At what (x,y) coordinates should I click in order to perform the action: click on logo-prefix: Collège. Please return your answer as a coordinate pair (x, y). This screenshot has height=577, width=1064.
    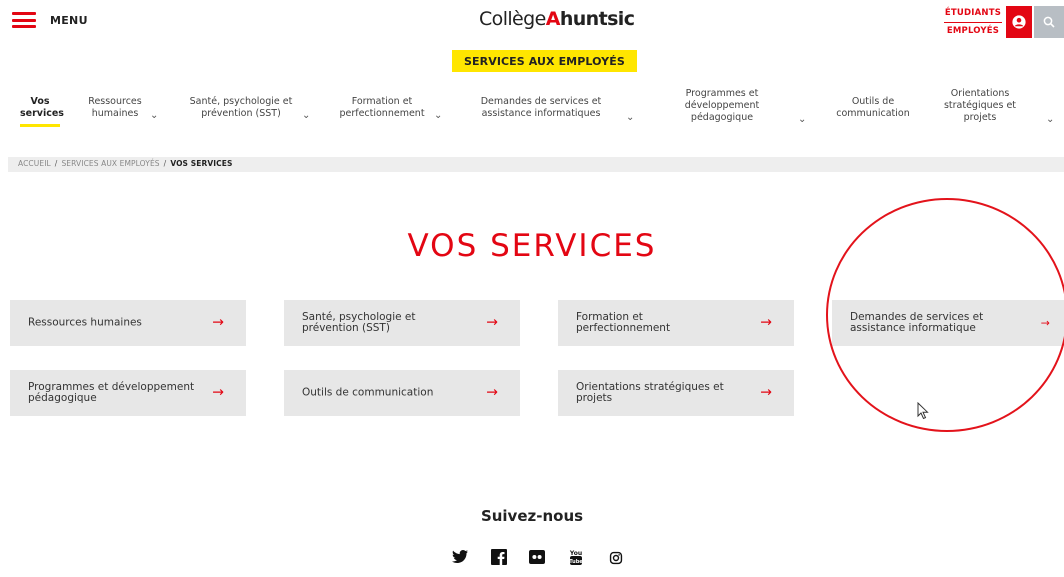
    Looking at the image, I should click on (512, 19).